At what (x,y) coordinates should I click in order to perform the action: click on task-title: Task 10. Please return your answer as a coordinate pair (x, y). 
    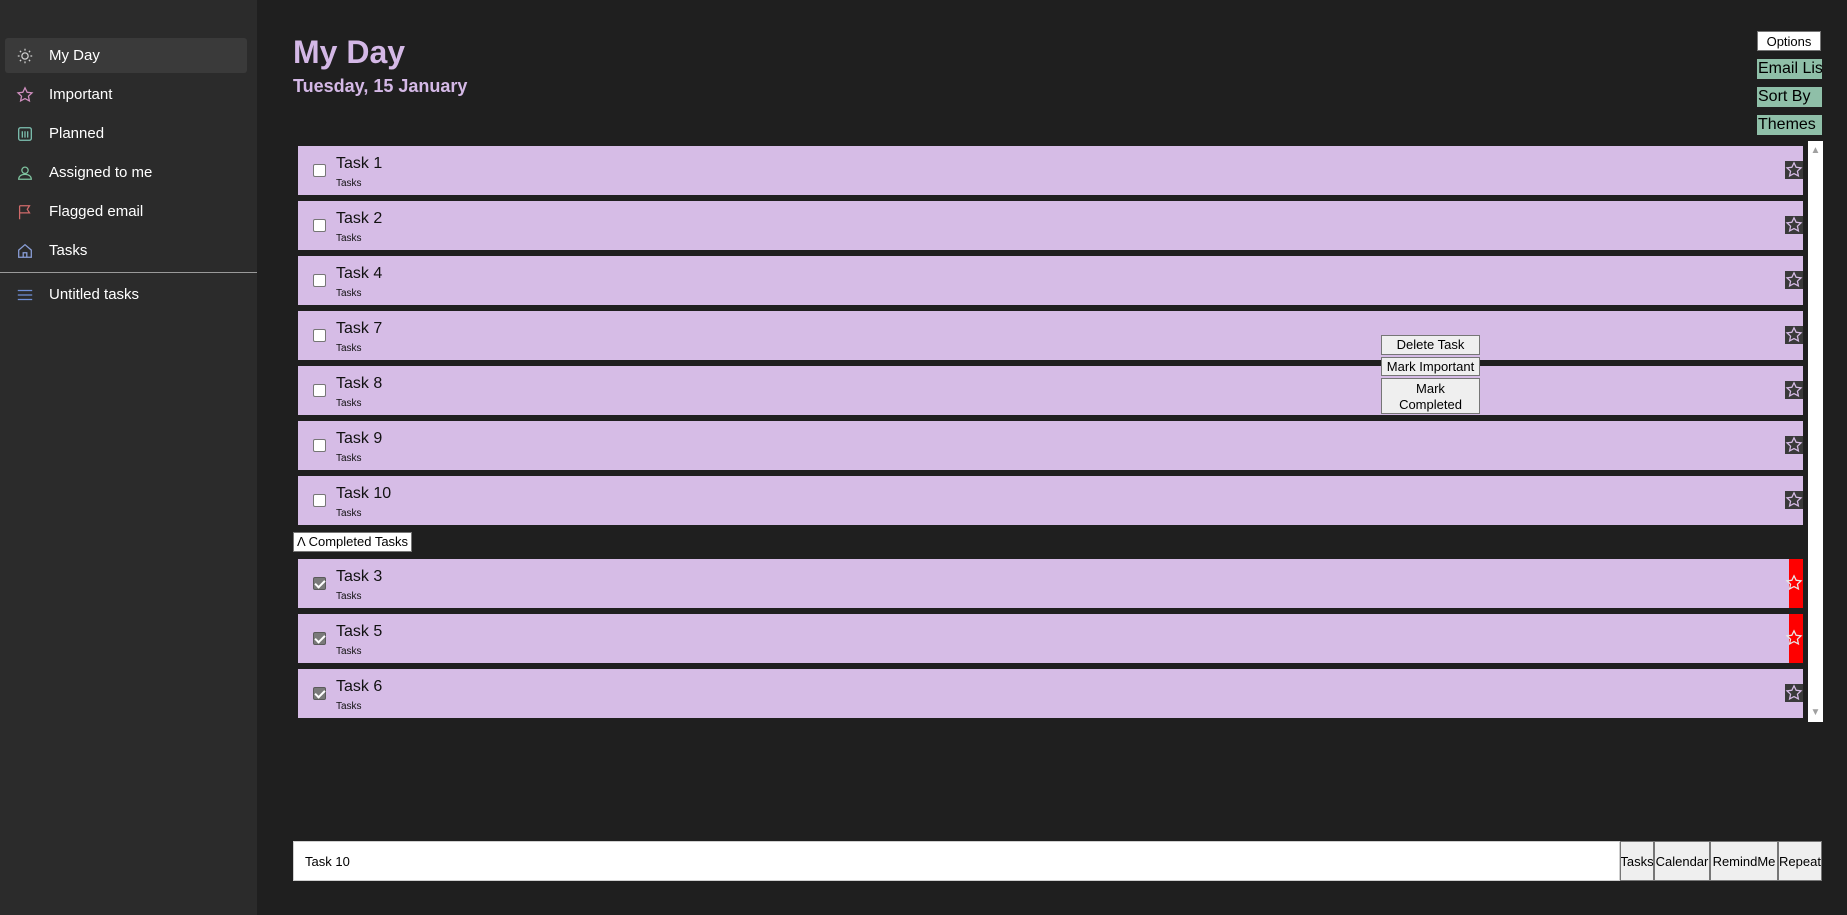
    Looking at the image, I should click on (364, 493).